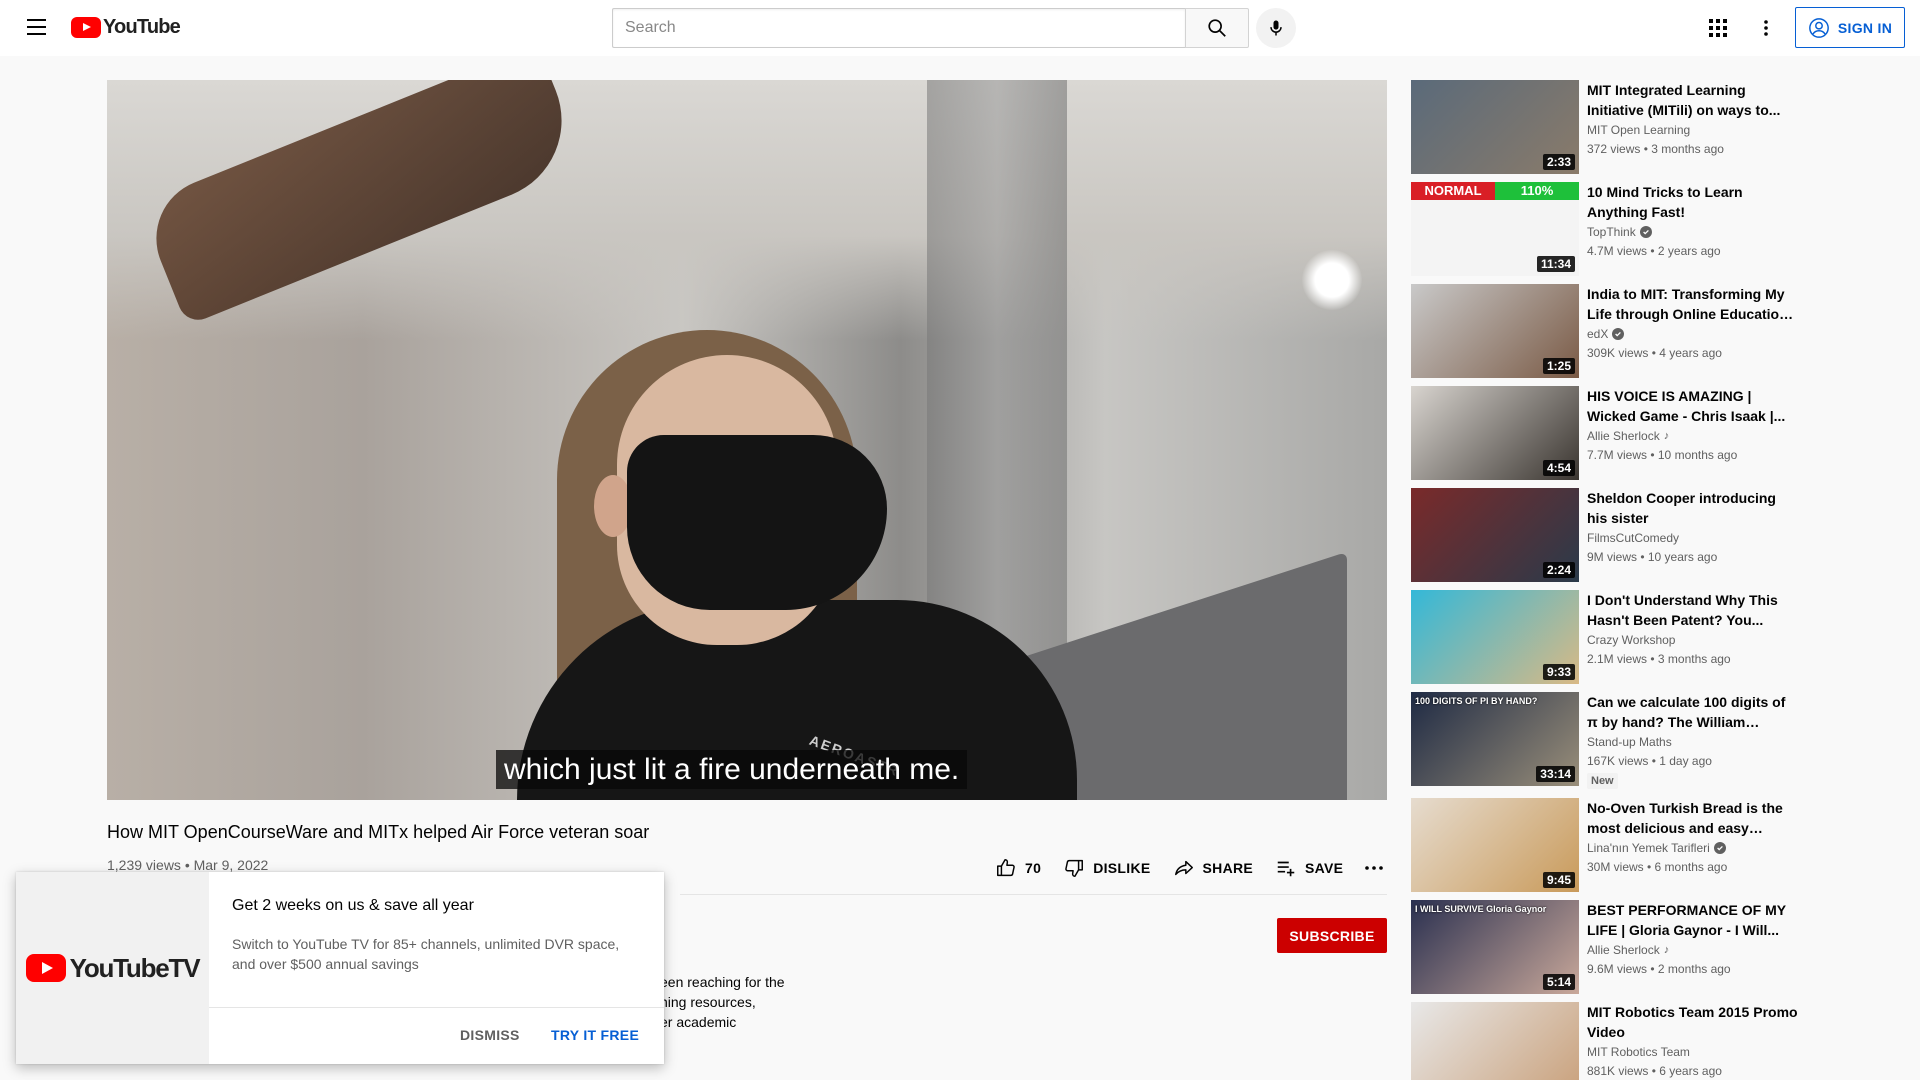 This screenshot has width=1920, height=1080. I want to click on video-duration: 2:33, so click(1558, 162).